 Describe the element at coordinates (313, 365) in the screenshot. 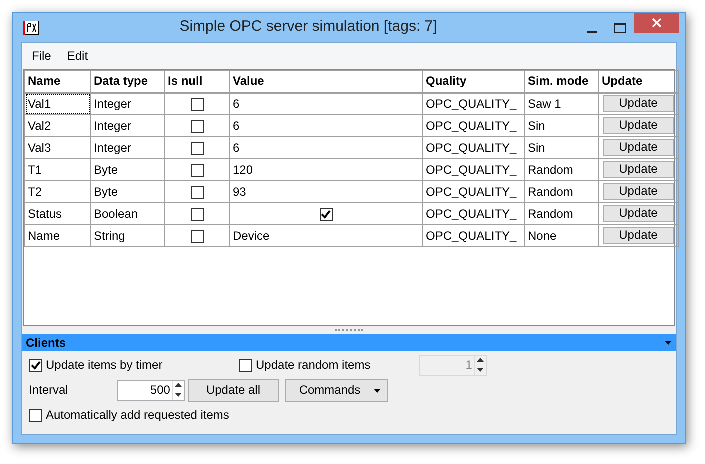

I see `checkbox-label: Update random items` at that location.